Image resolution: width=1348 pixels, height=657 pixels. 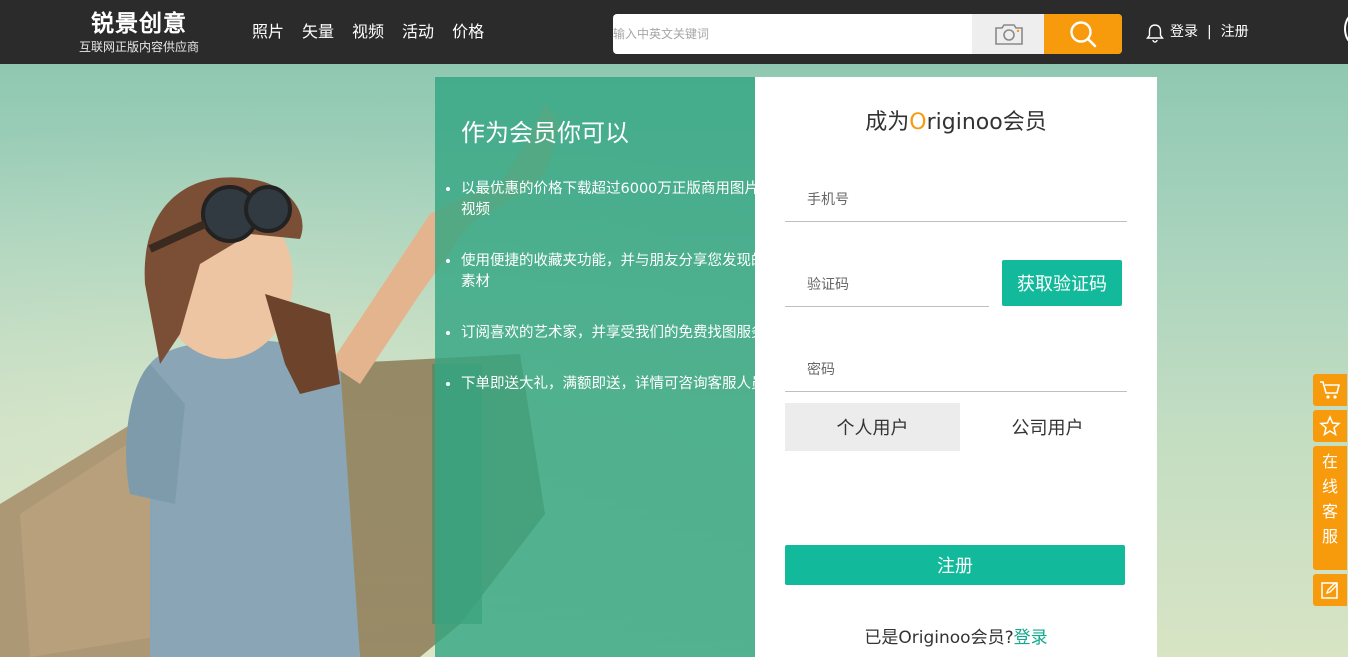 What do you see at coordinates (956, 370) in the screenshot?
I see `password-input` at bounding box center [956, 370].